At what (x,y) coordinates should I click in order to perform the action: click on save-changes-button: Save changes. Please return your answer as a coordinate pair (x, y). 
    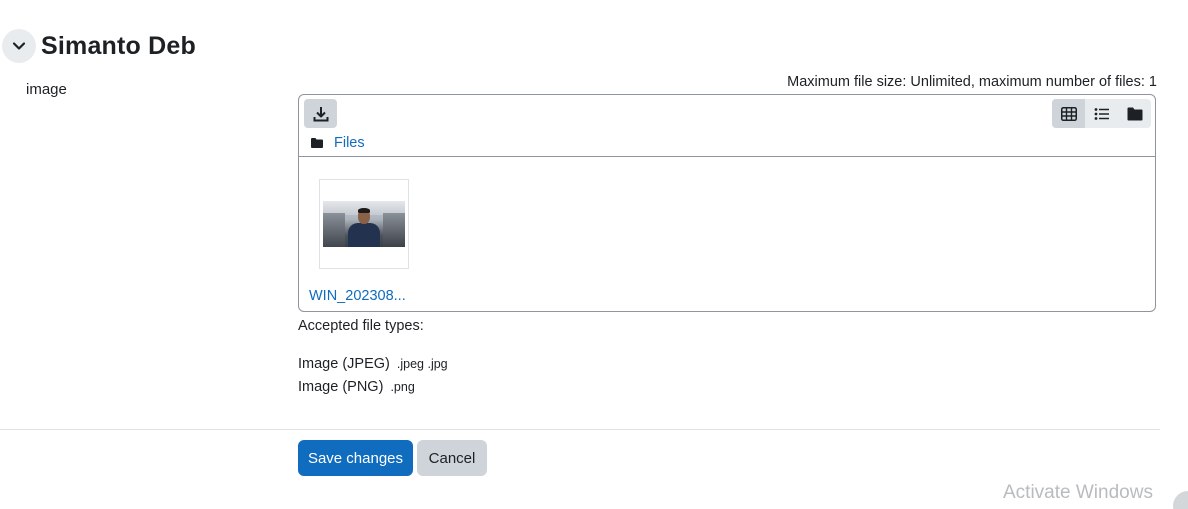
    Looking at the image, I should click on (355, 458).